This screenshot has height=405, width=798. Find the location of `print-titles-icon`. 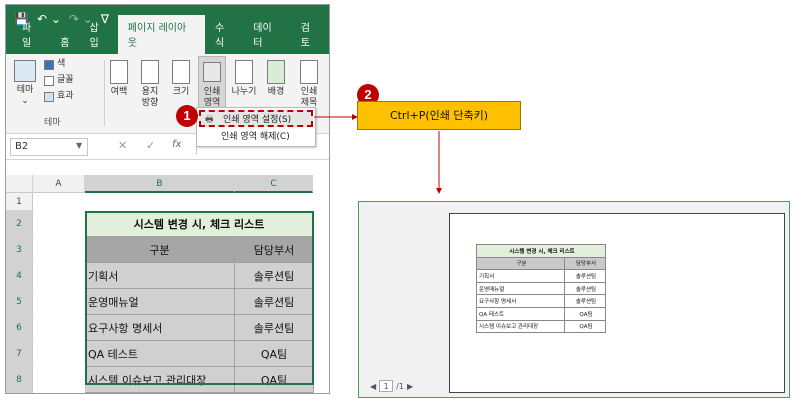

print-titles-icon is located at coordinates (309, 72).